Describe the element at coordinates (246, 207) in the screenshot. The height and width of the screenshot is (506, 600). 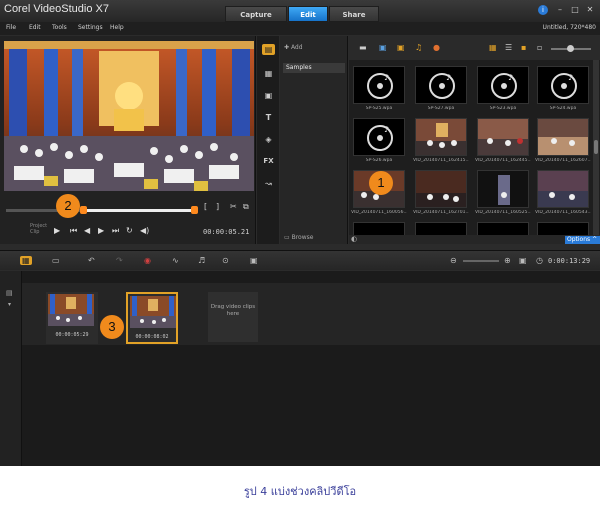
I see `enlarge-icon: ⧉` at that location.